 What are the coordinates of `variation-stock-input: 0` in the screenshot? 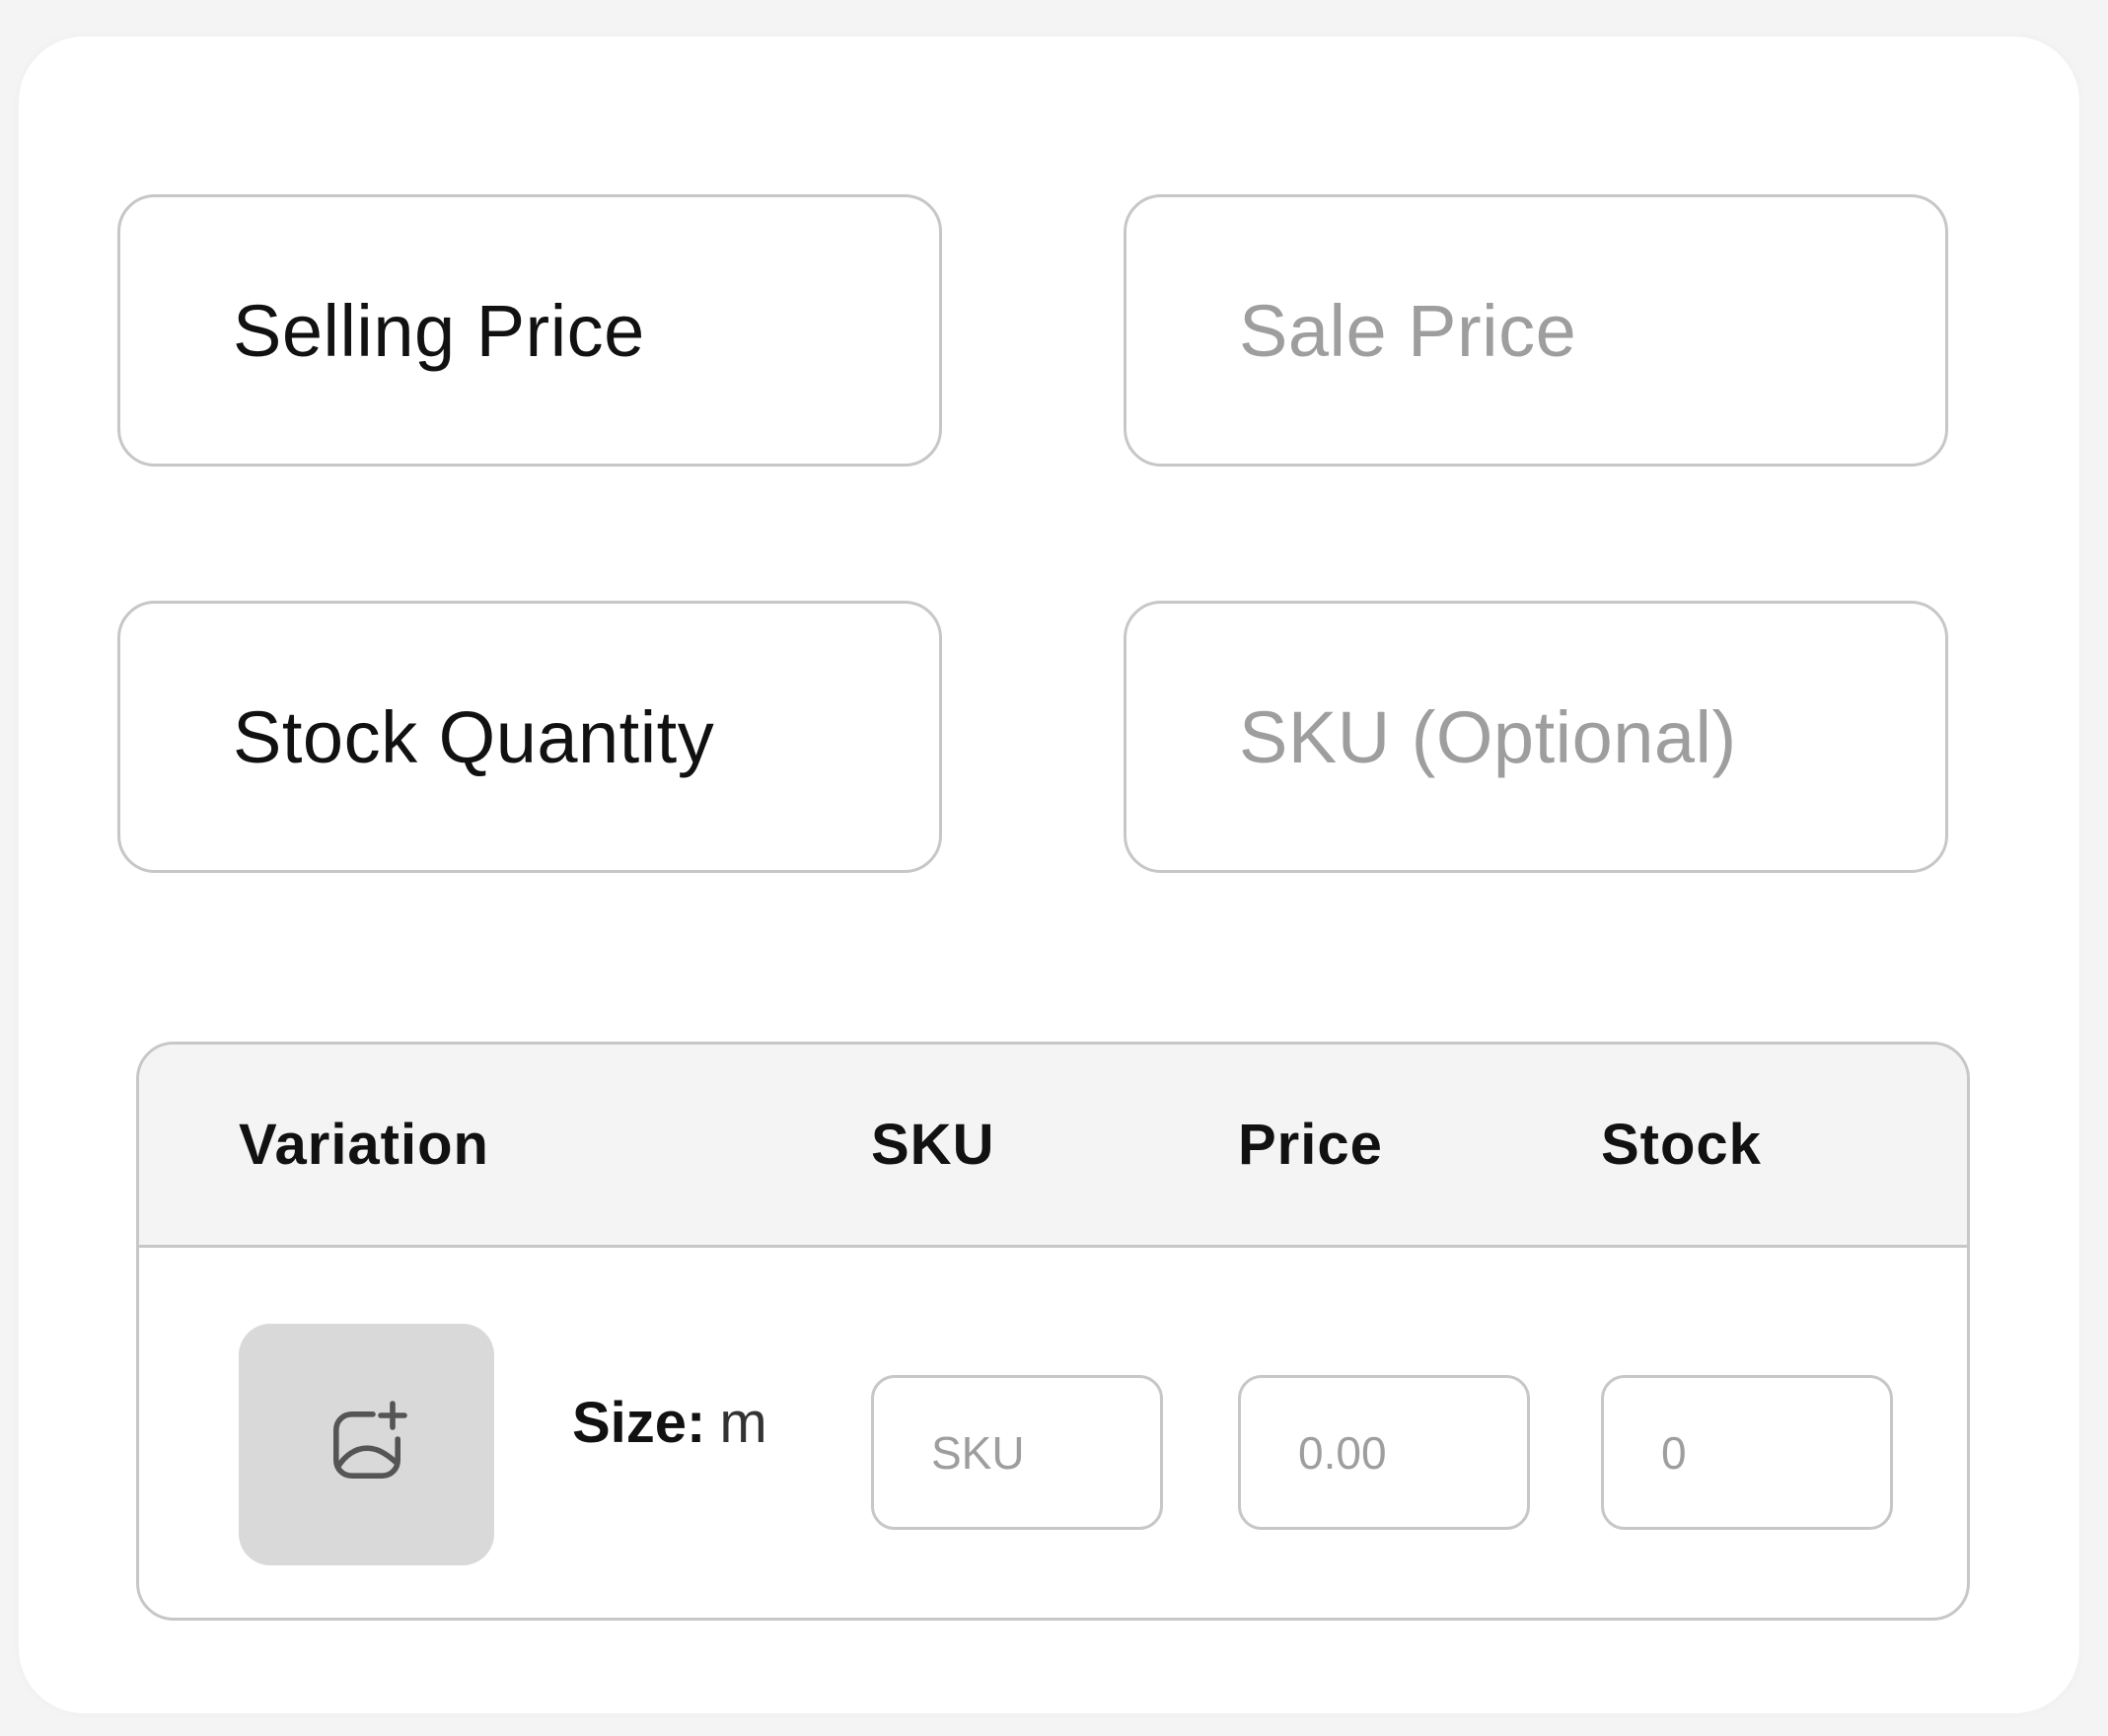 It's located at (1747, 1452).